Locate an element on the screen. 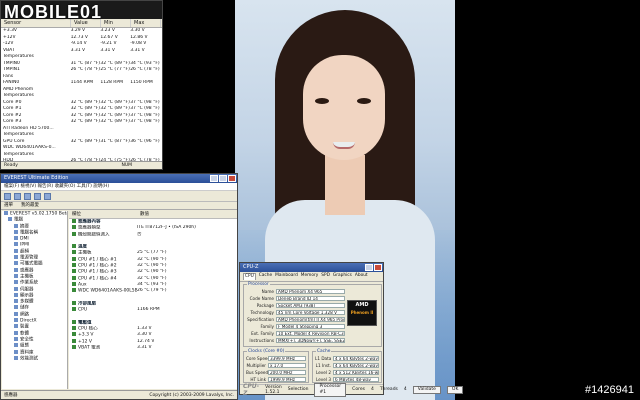  threads-value: 4 is located at coordinates (405, 389).